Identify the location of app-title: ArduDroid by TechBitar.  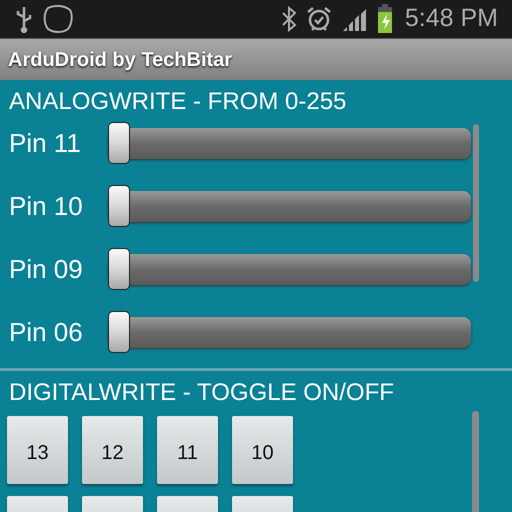
(120, 60).